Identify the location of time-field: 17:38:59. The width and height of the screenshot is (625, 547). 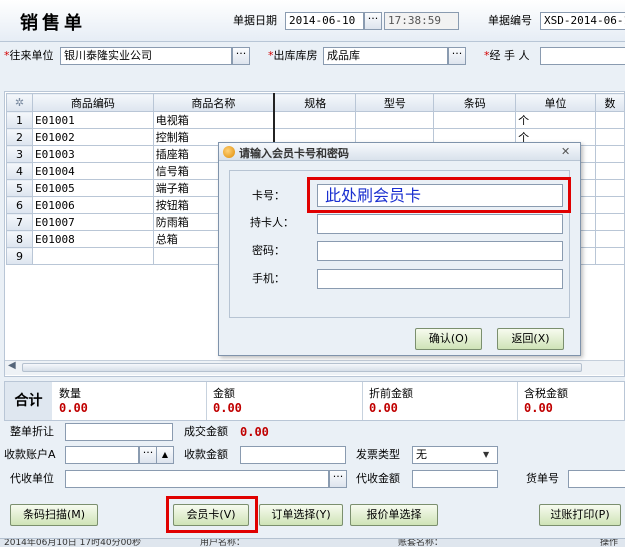
(421, 21).